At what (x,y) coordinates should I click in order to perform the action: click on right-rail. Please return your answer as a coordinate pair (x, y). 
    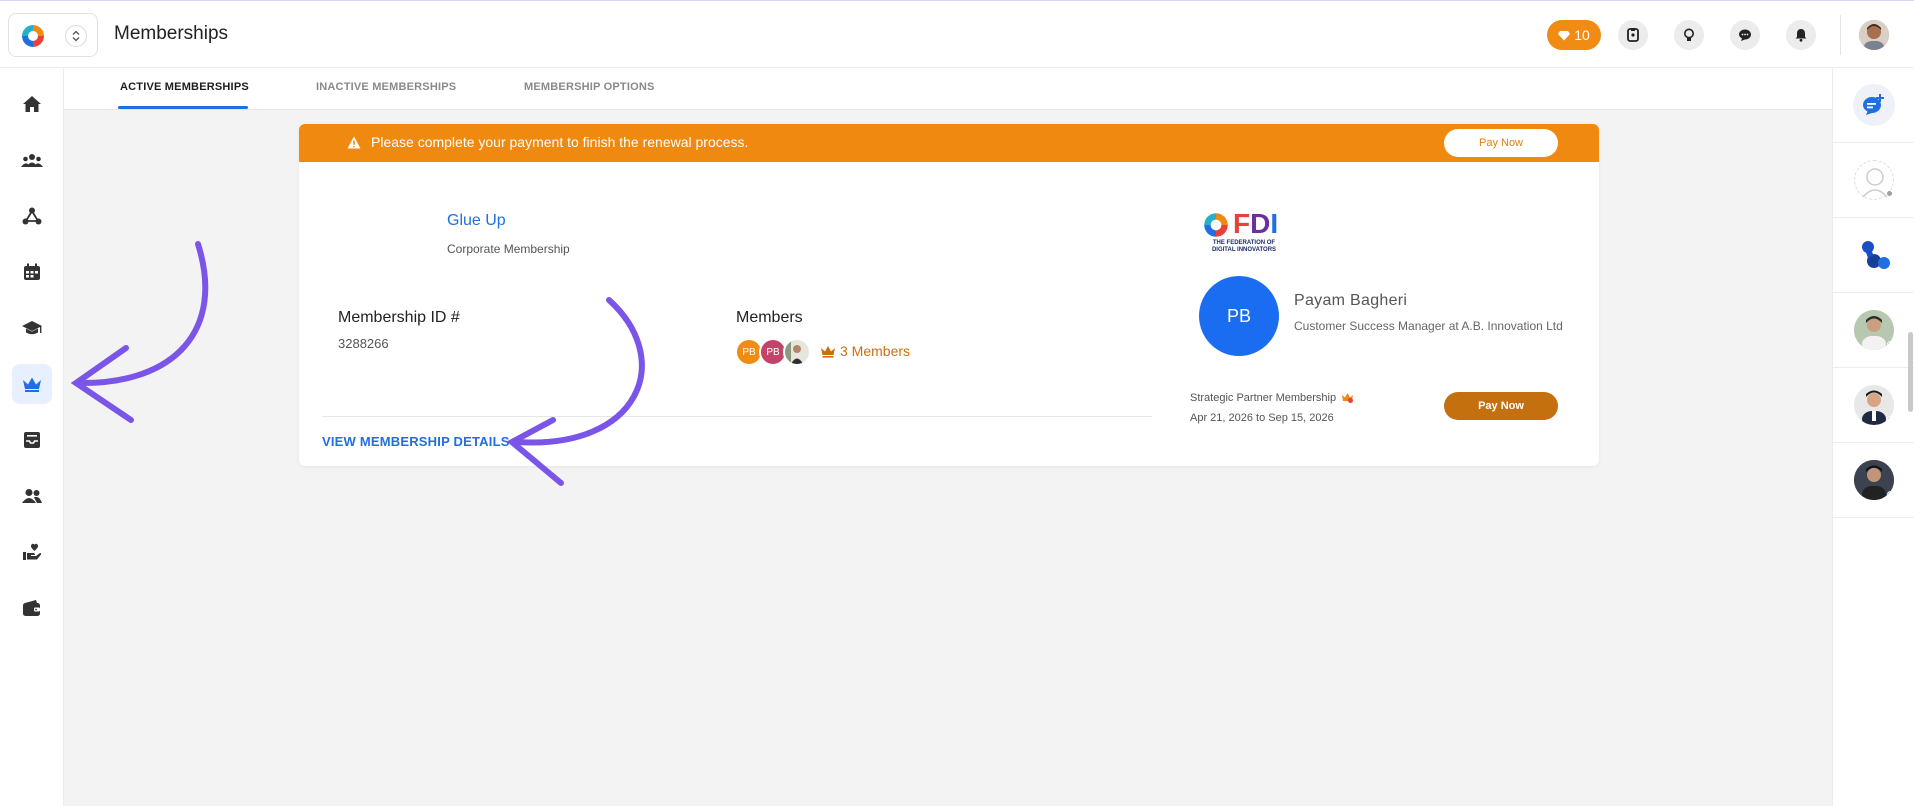
    Looking at the image, I should click on (1873, 437).